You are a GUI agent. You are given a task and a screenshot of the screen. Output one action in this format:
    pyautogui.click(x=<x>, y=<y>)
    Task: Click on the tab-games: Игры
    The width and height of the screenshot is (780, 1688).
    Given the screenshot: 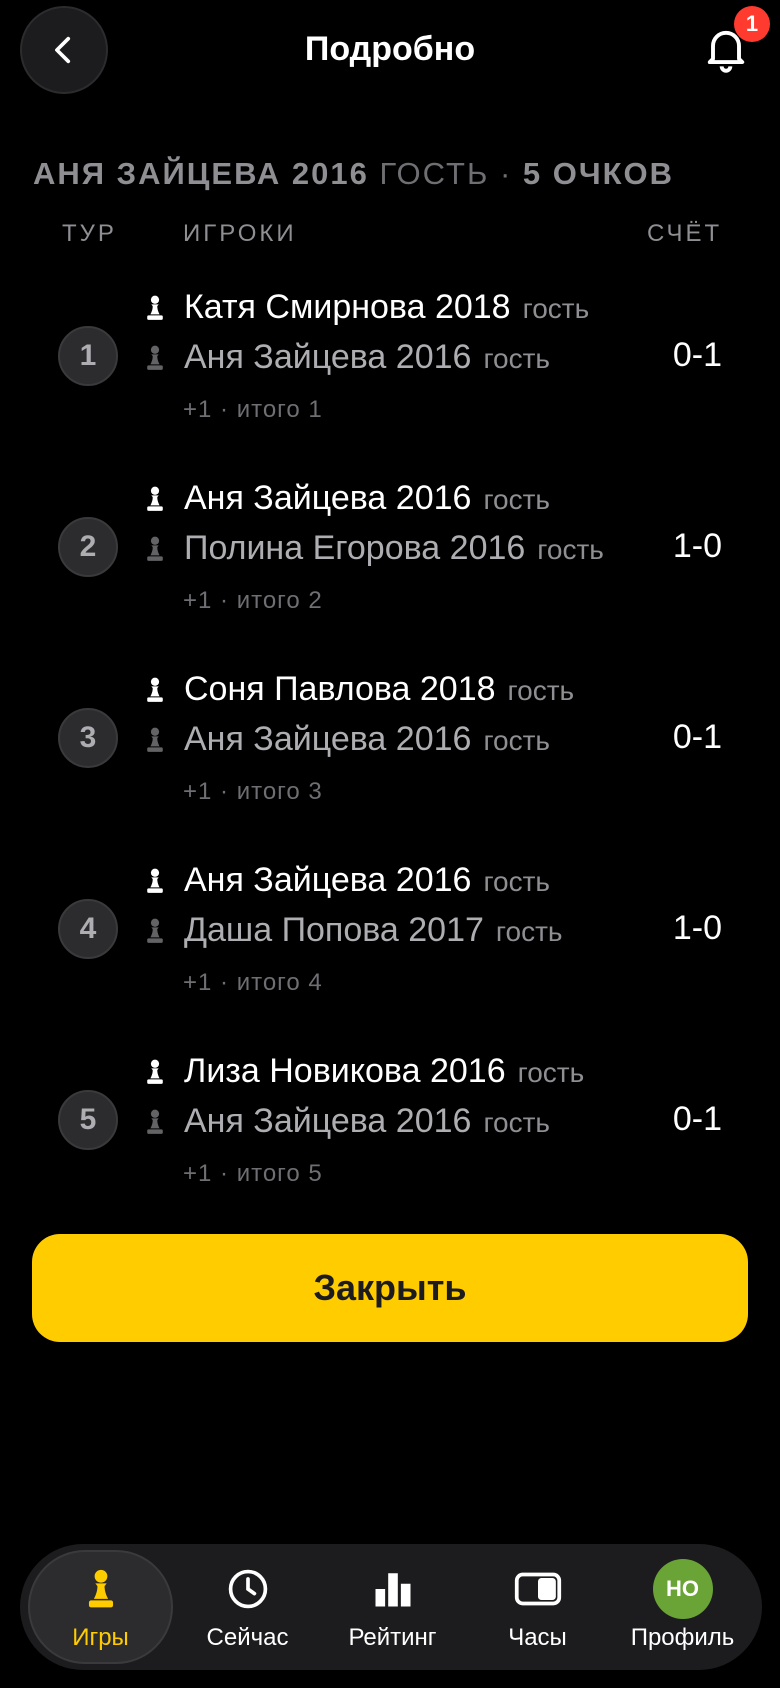 What is the action you would take?
    pyautogui.click(x=100, y=1607)
    